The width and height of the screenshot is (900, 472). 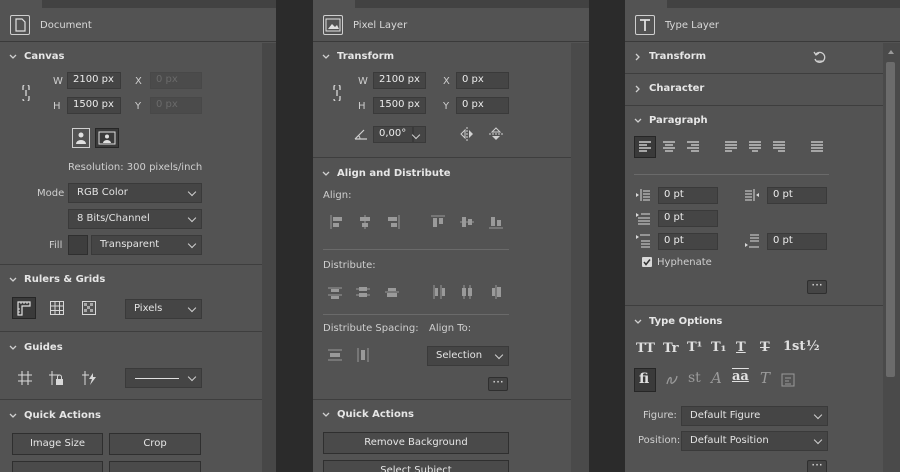 I want to click on indent-first-line-input: 0 pt, so click(x=688, y=218).